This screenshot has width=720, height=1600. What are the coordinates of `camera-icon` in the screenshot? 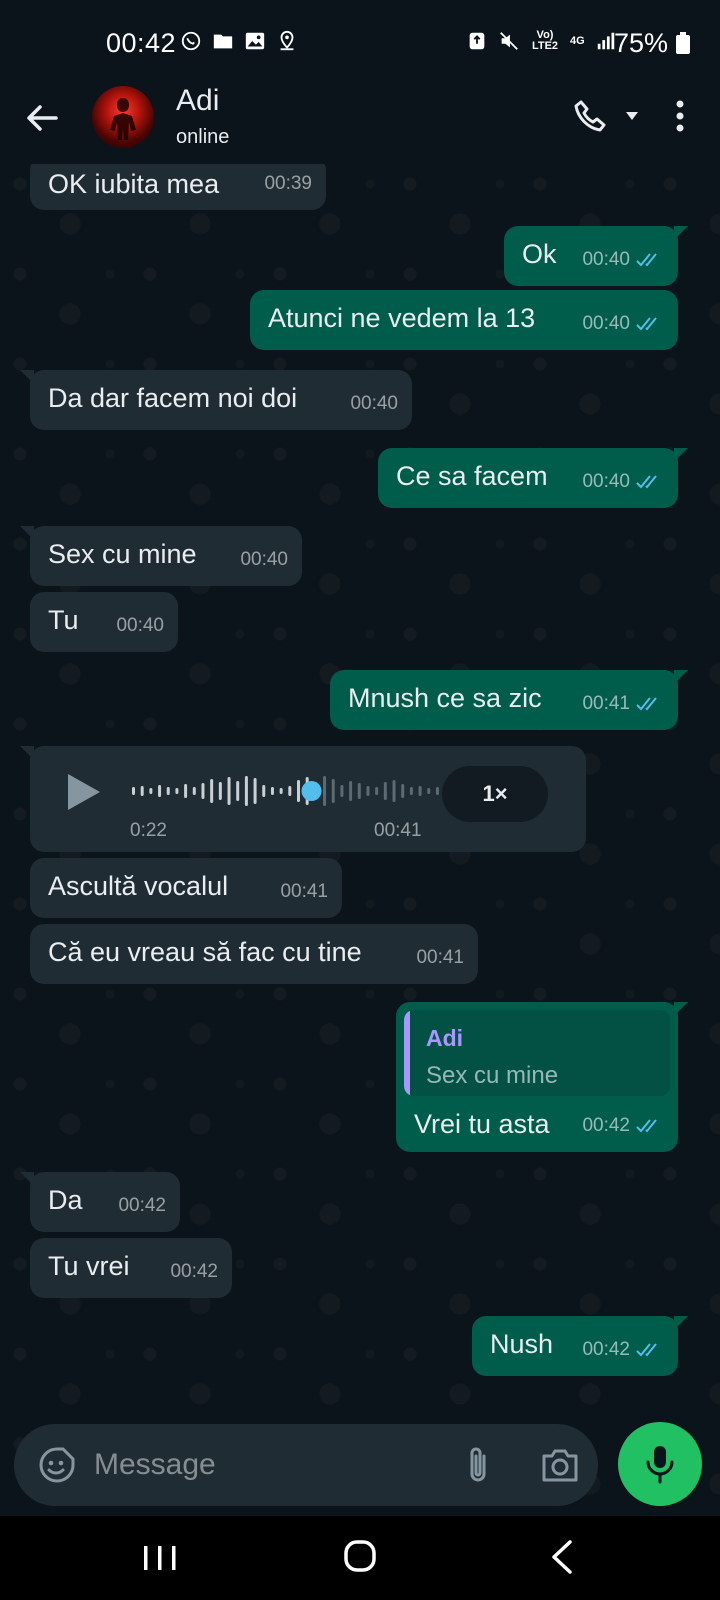 It's located at (560, 1465).